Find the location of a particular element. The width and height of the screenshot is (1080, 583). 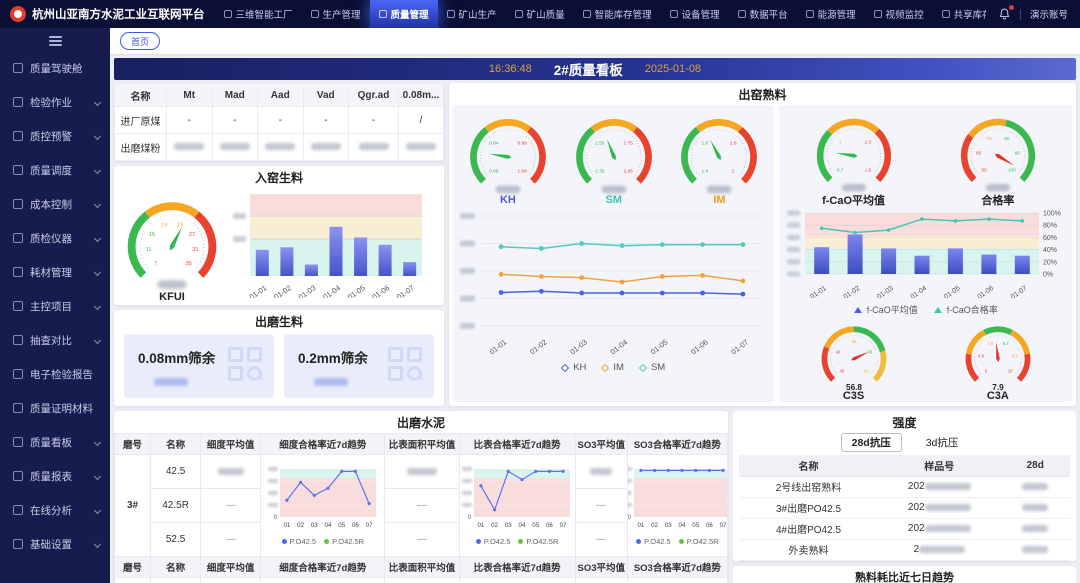

cement-col-header: 细度合格率近7d趋势 is located at coordinates (323, 567).